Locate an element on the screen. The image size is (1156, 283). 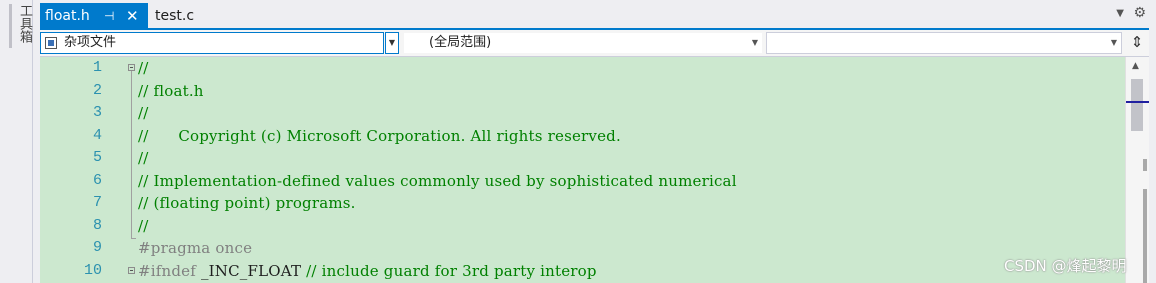
gear-icon: ⚙ is located at coordinates (1139, 13).